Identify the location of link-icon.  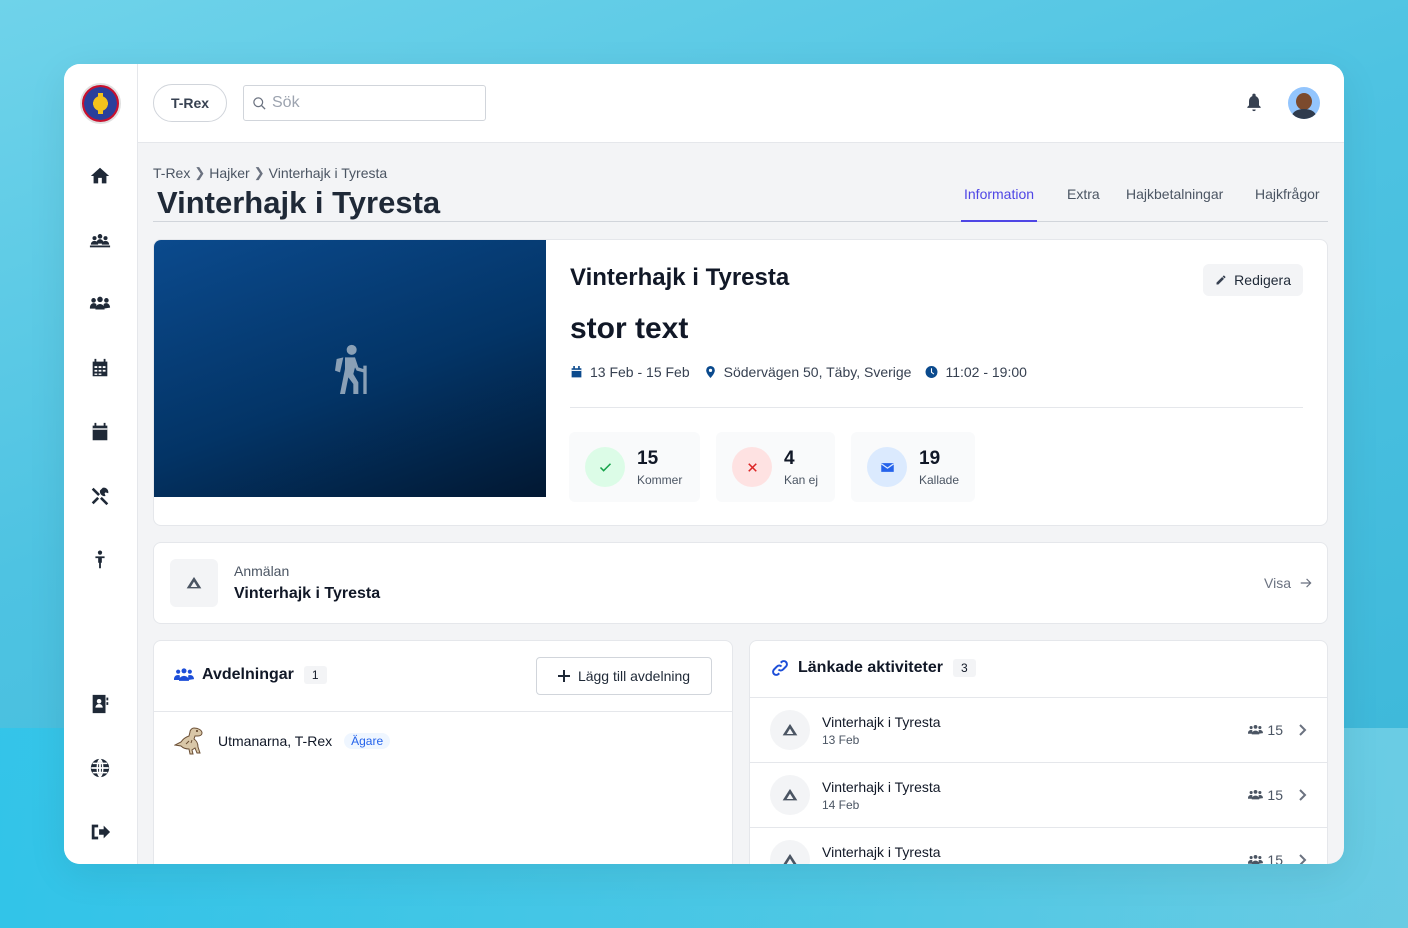
(780, 668).